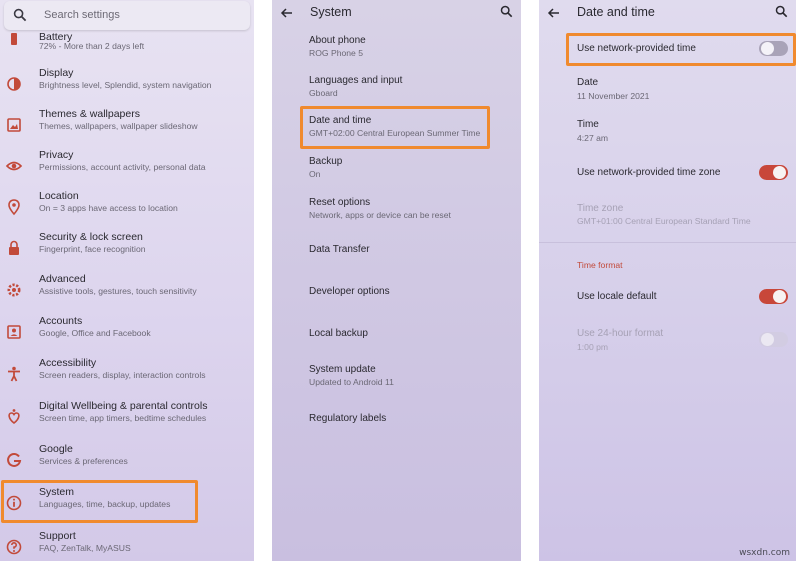 The width and height of the screenshot is (796, 561). What do you see at coordinates (14, 207) in the screenshot?
I see `location-pin-icon` at bounding box center [14, 207].